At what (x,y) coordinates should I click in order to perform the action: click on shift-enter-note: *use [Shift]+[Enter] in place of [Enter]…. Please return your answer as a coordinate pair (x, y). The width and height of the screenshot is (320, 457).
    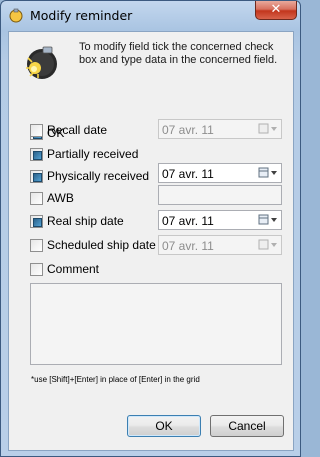
    Looking at the image, I should click on (115, 379).